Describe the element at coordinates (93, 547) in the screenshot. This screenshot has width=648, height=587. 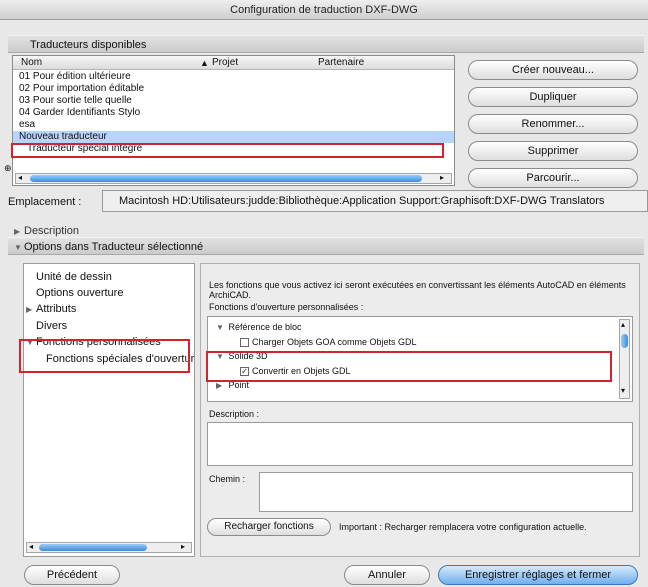
I see `tree-scroll-thumb` at that location.